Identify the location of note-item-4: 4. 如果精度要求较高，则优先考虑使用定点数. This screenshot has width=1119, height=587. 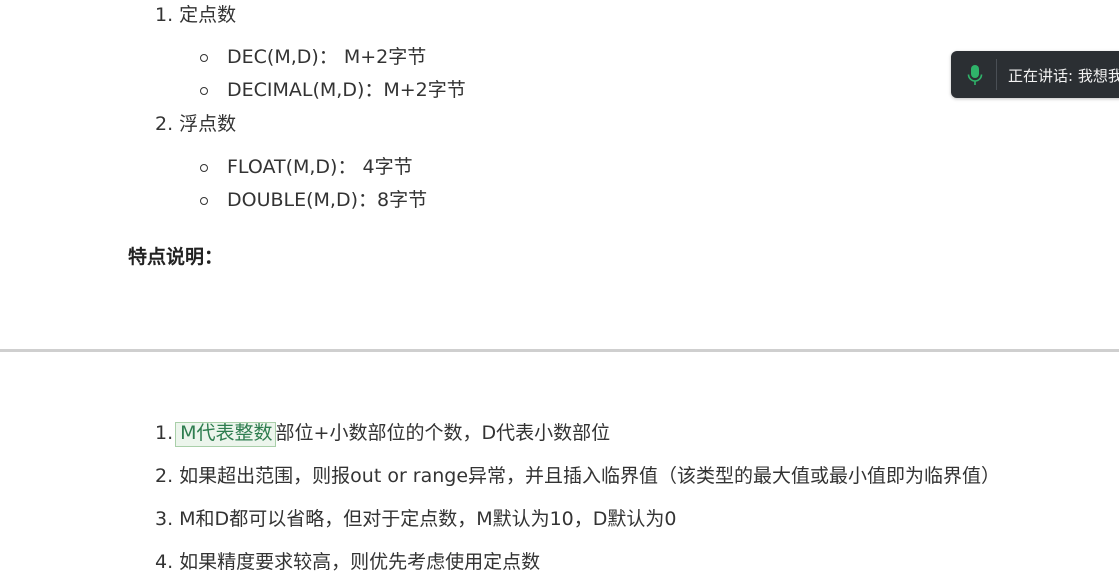
(348, 562).